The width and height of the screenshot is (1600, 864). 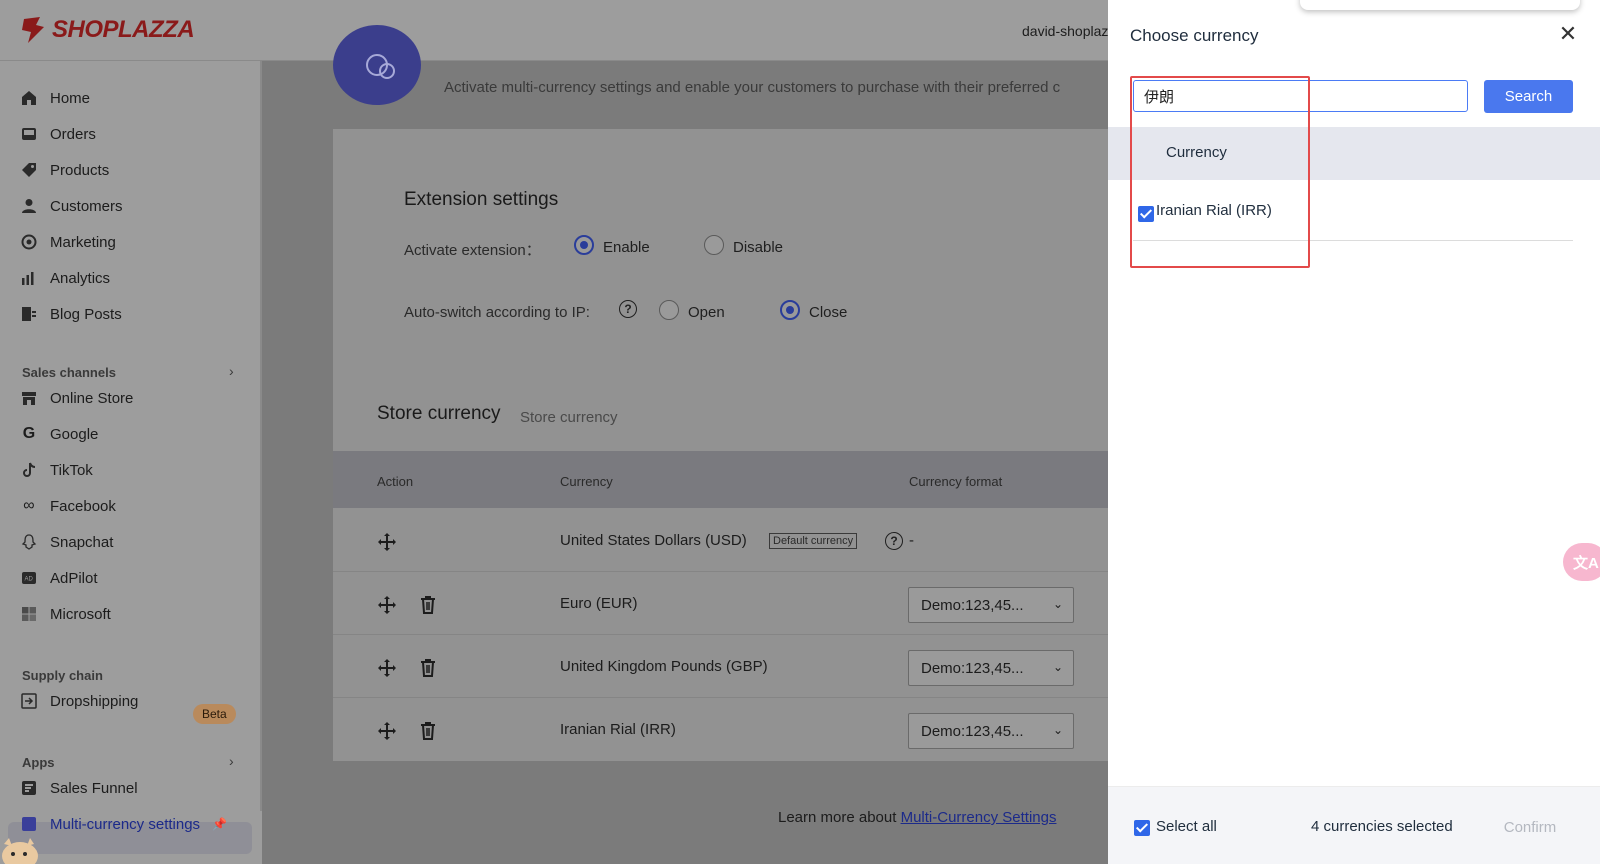 I want to click on sidebar-item-label: Home, so click(x=70, y=98).